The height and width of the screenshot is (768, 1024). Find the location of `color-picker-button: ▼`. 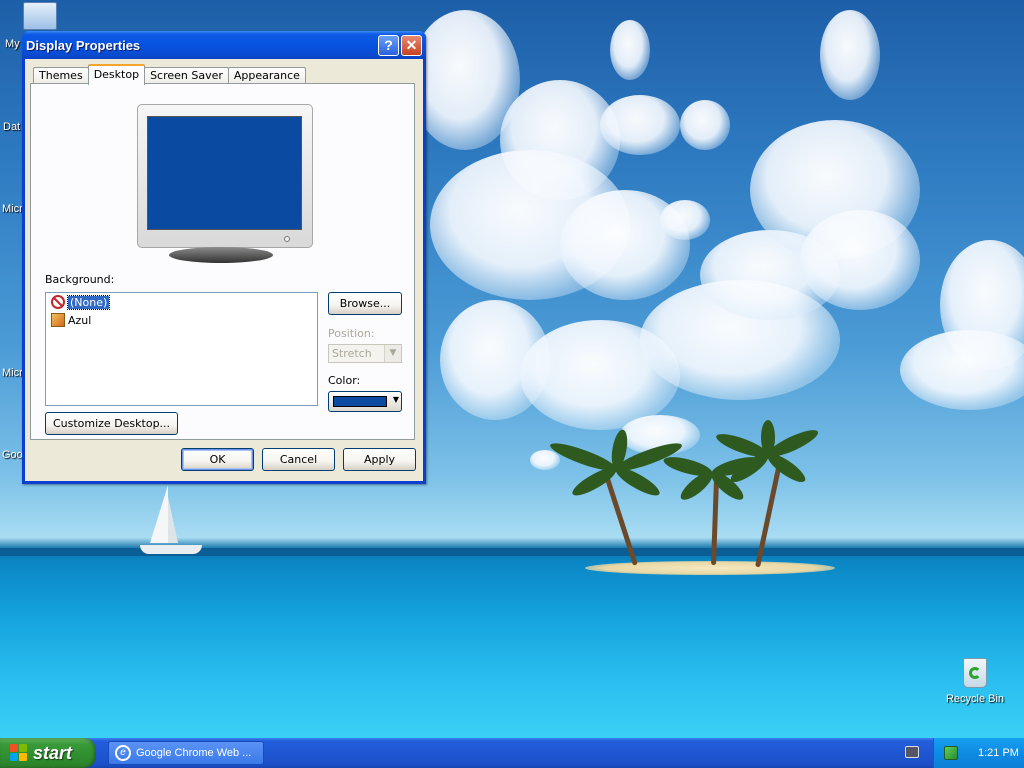

color-picker-button: ▼ is located at coordinates (365, 401).